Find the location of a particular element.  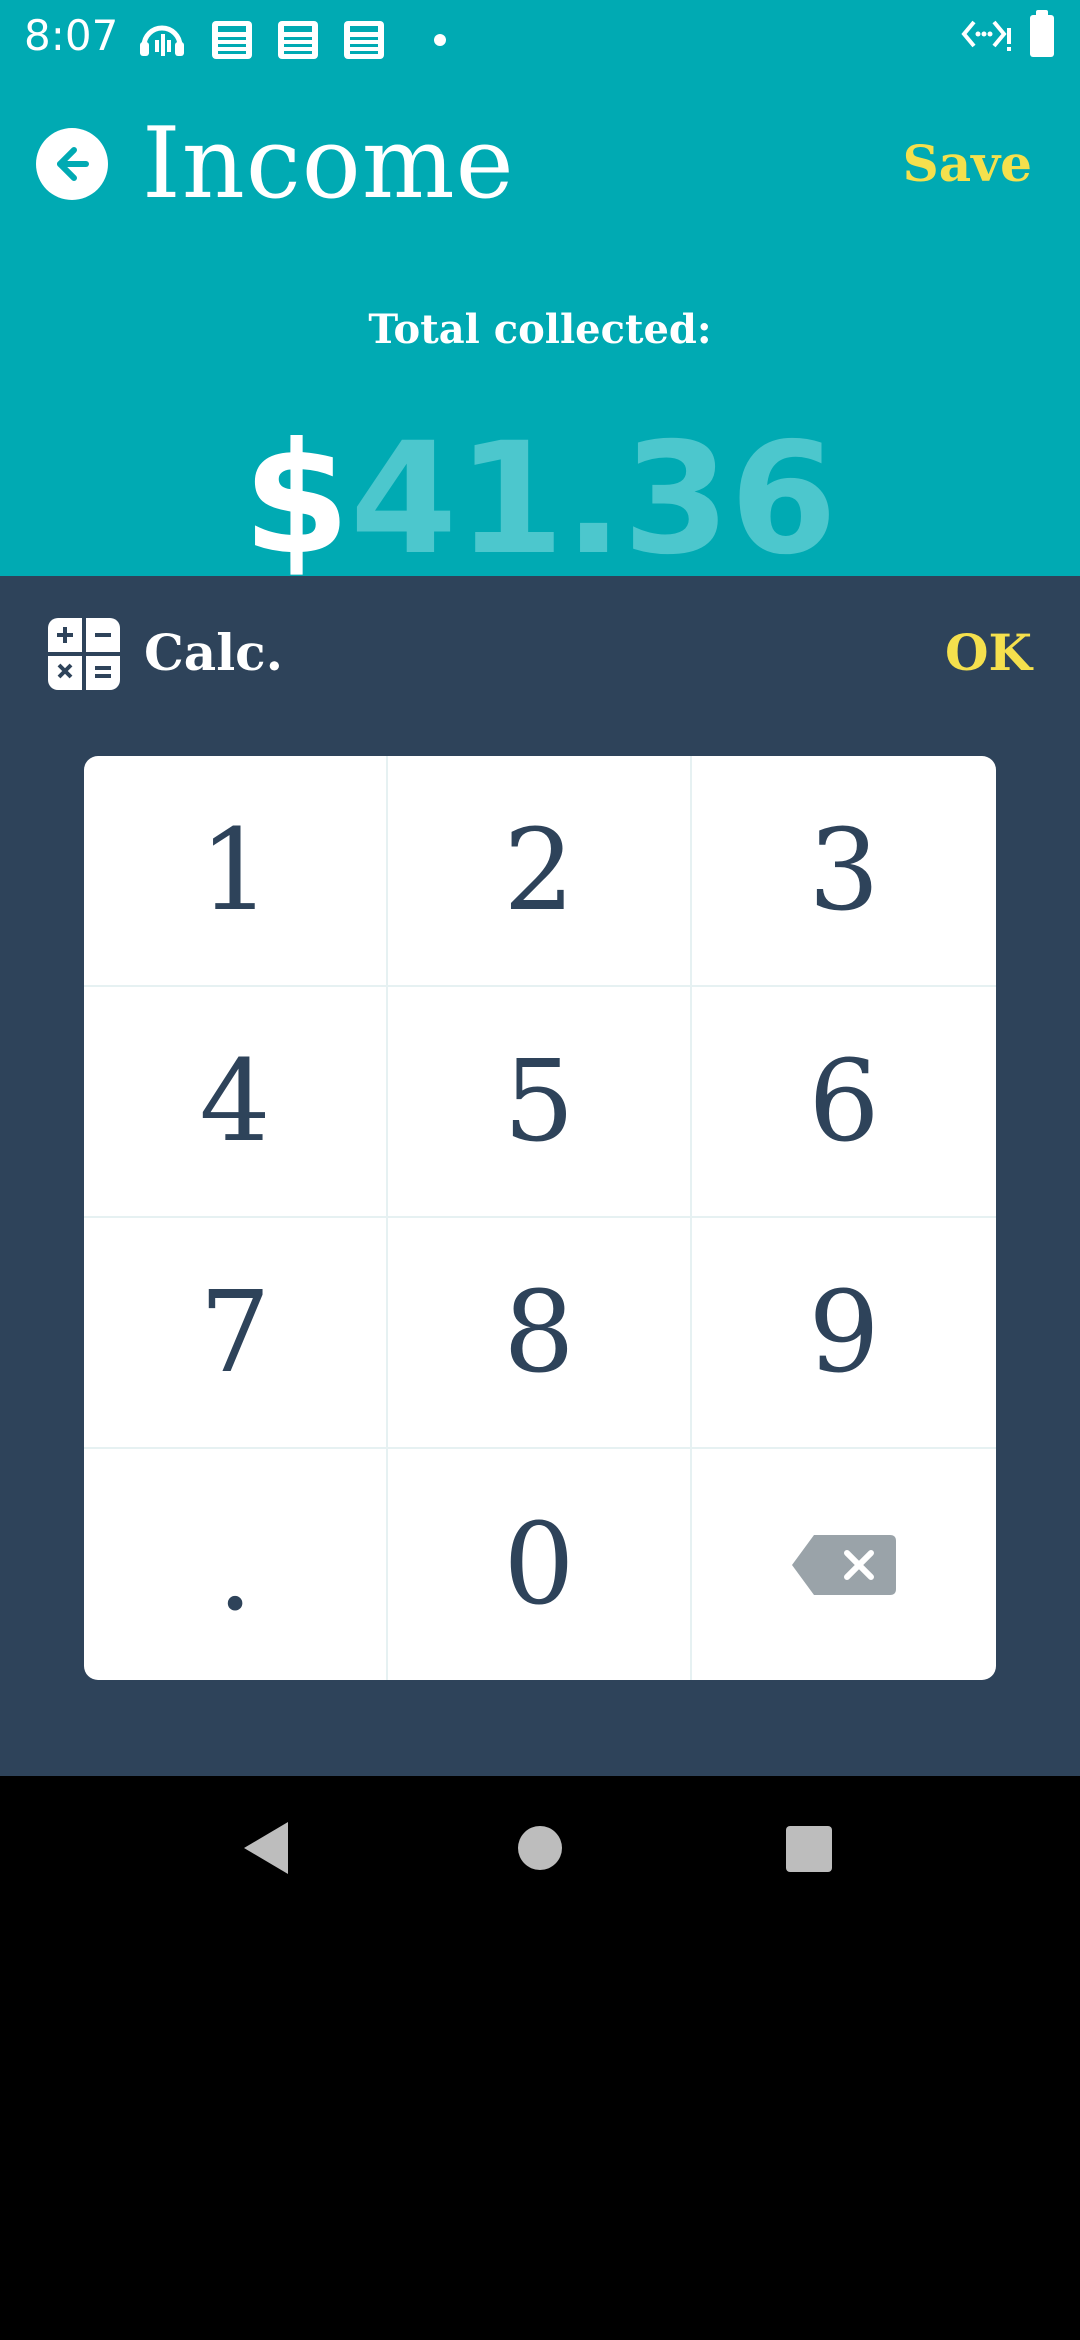

calc-label: Calc. is located at coordinates (213, 653).